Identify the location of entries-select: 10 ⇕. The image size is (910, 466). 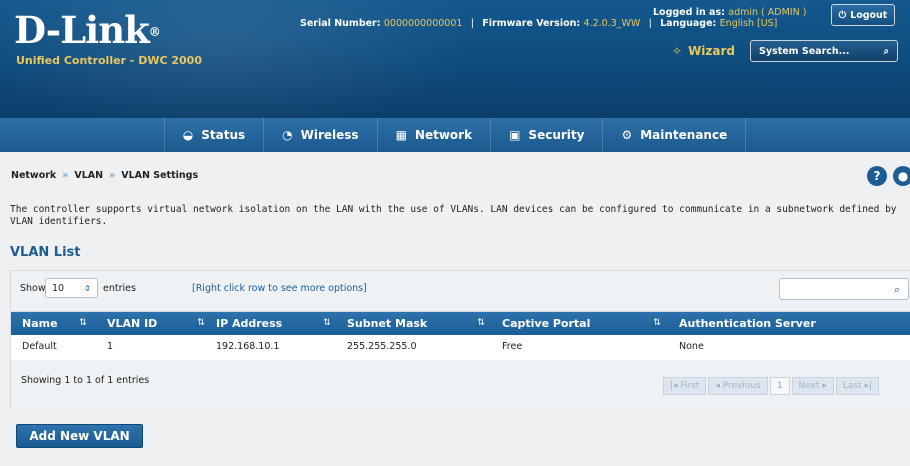
(71, 288).